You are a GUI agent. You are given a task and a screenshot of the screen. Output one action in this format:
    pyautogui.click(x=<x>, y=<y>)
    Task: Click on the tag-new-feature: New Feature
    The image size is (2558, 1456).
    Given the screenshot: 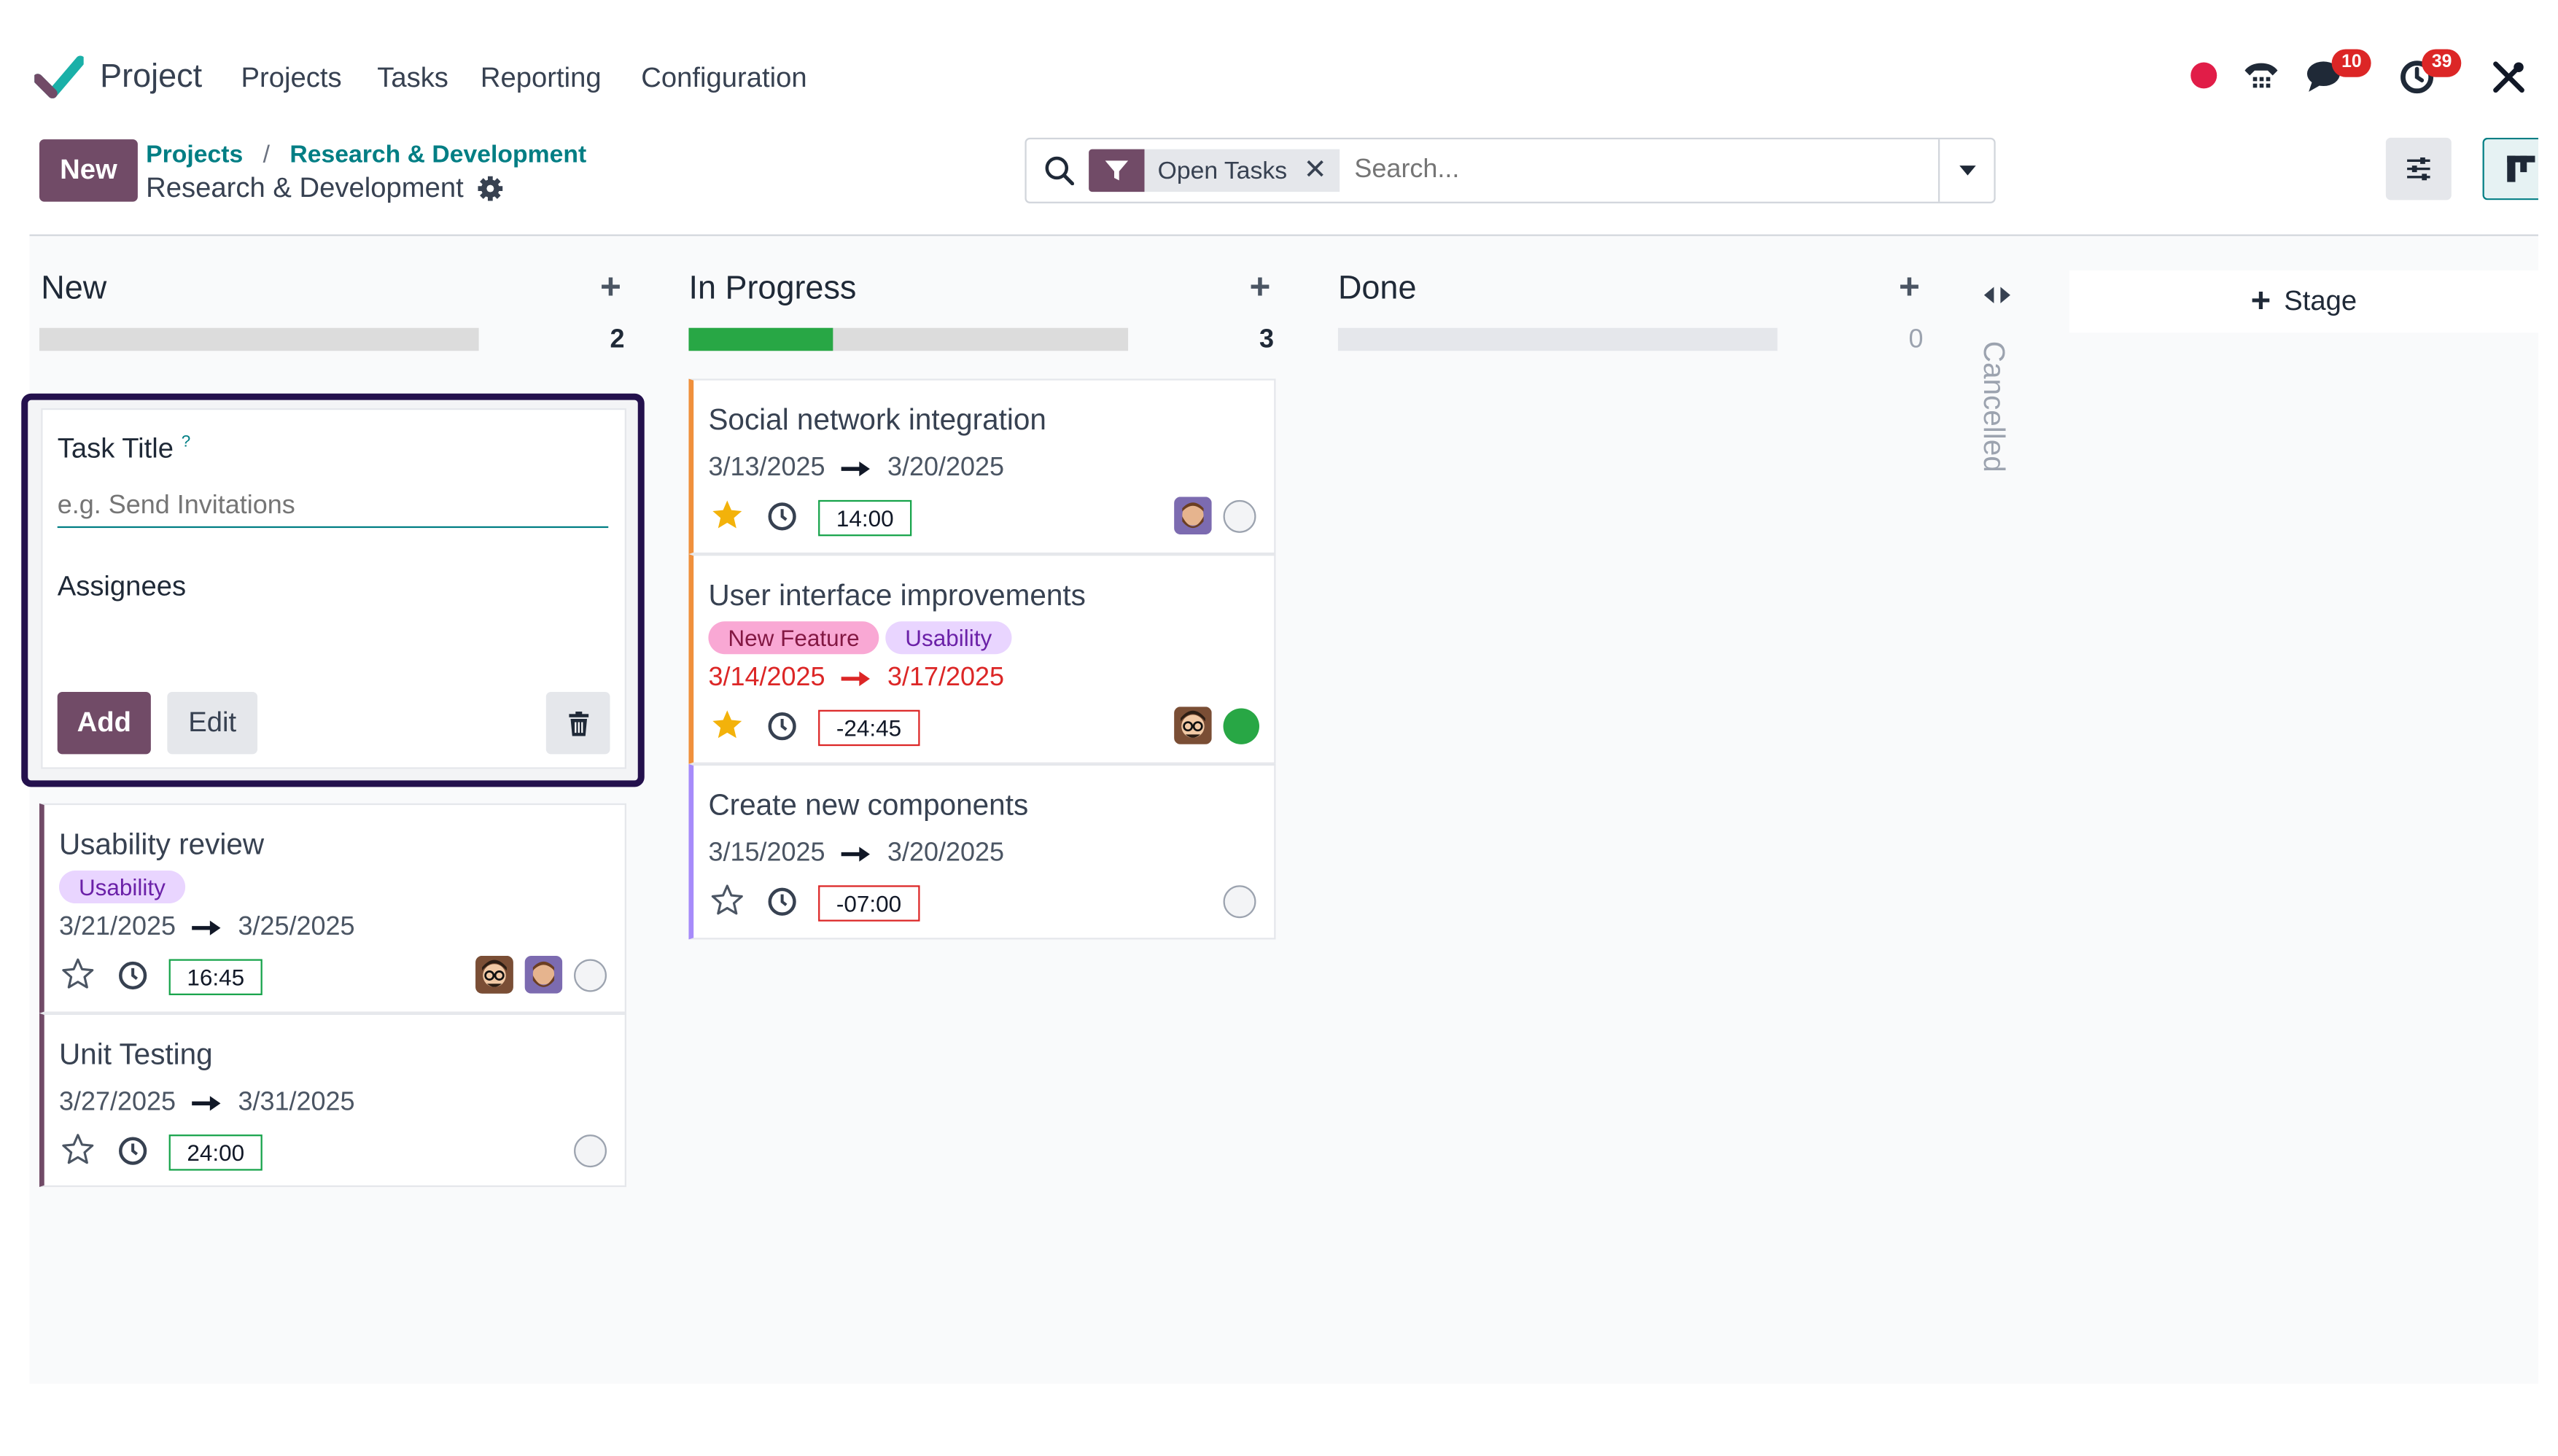 What is the action you would take?
    pyautogui.click(x=794, y=638)
    